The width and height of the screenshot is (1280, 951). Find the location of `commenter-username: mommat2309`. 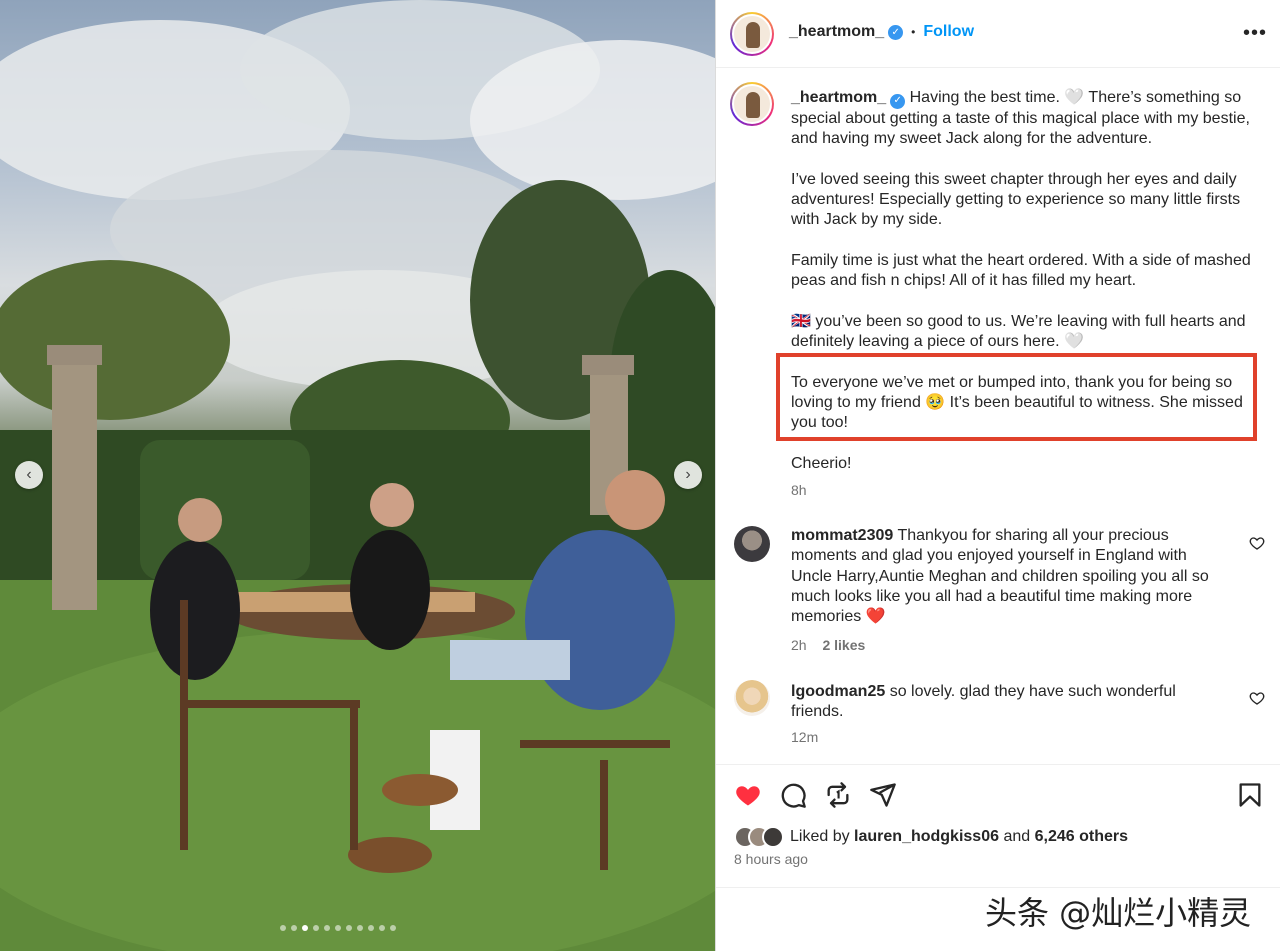

commenter-username: mommat2309 is located at coordinates (842, 535).